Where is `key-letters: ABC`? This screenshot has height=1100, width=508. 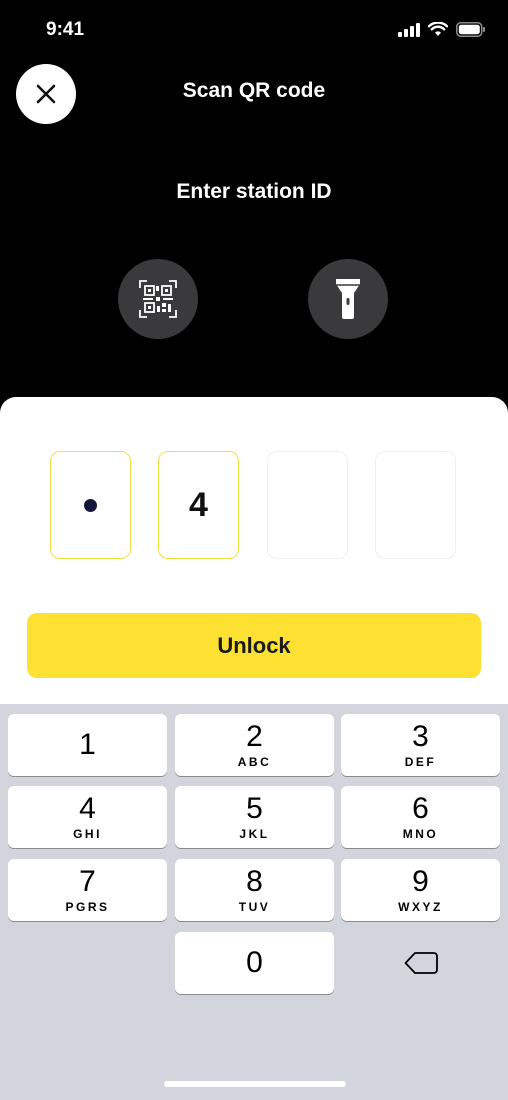 key-letters: ABC is located at coordinates (254, 762).